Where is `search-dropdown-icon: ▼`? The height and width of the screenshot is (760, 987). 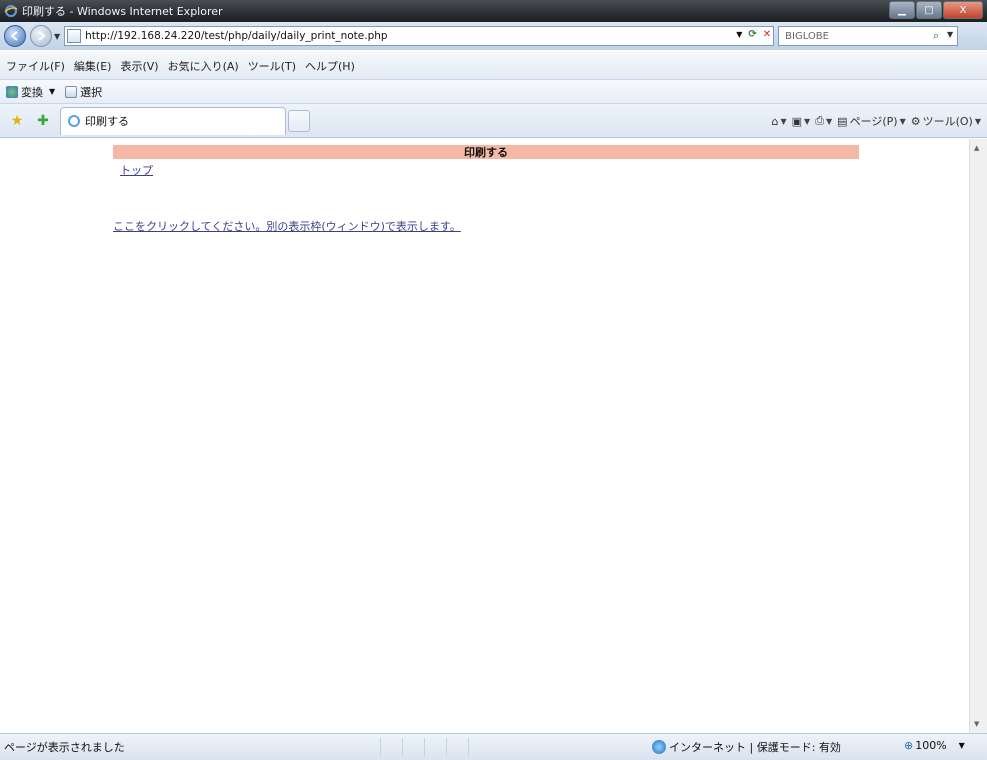
search-dropdown-icon: ▼ is located at coordinates (950, 34).